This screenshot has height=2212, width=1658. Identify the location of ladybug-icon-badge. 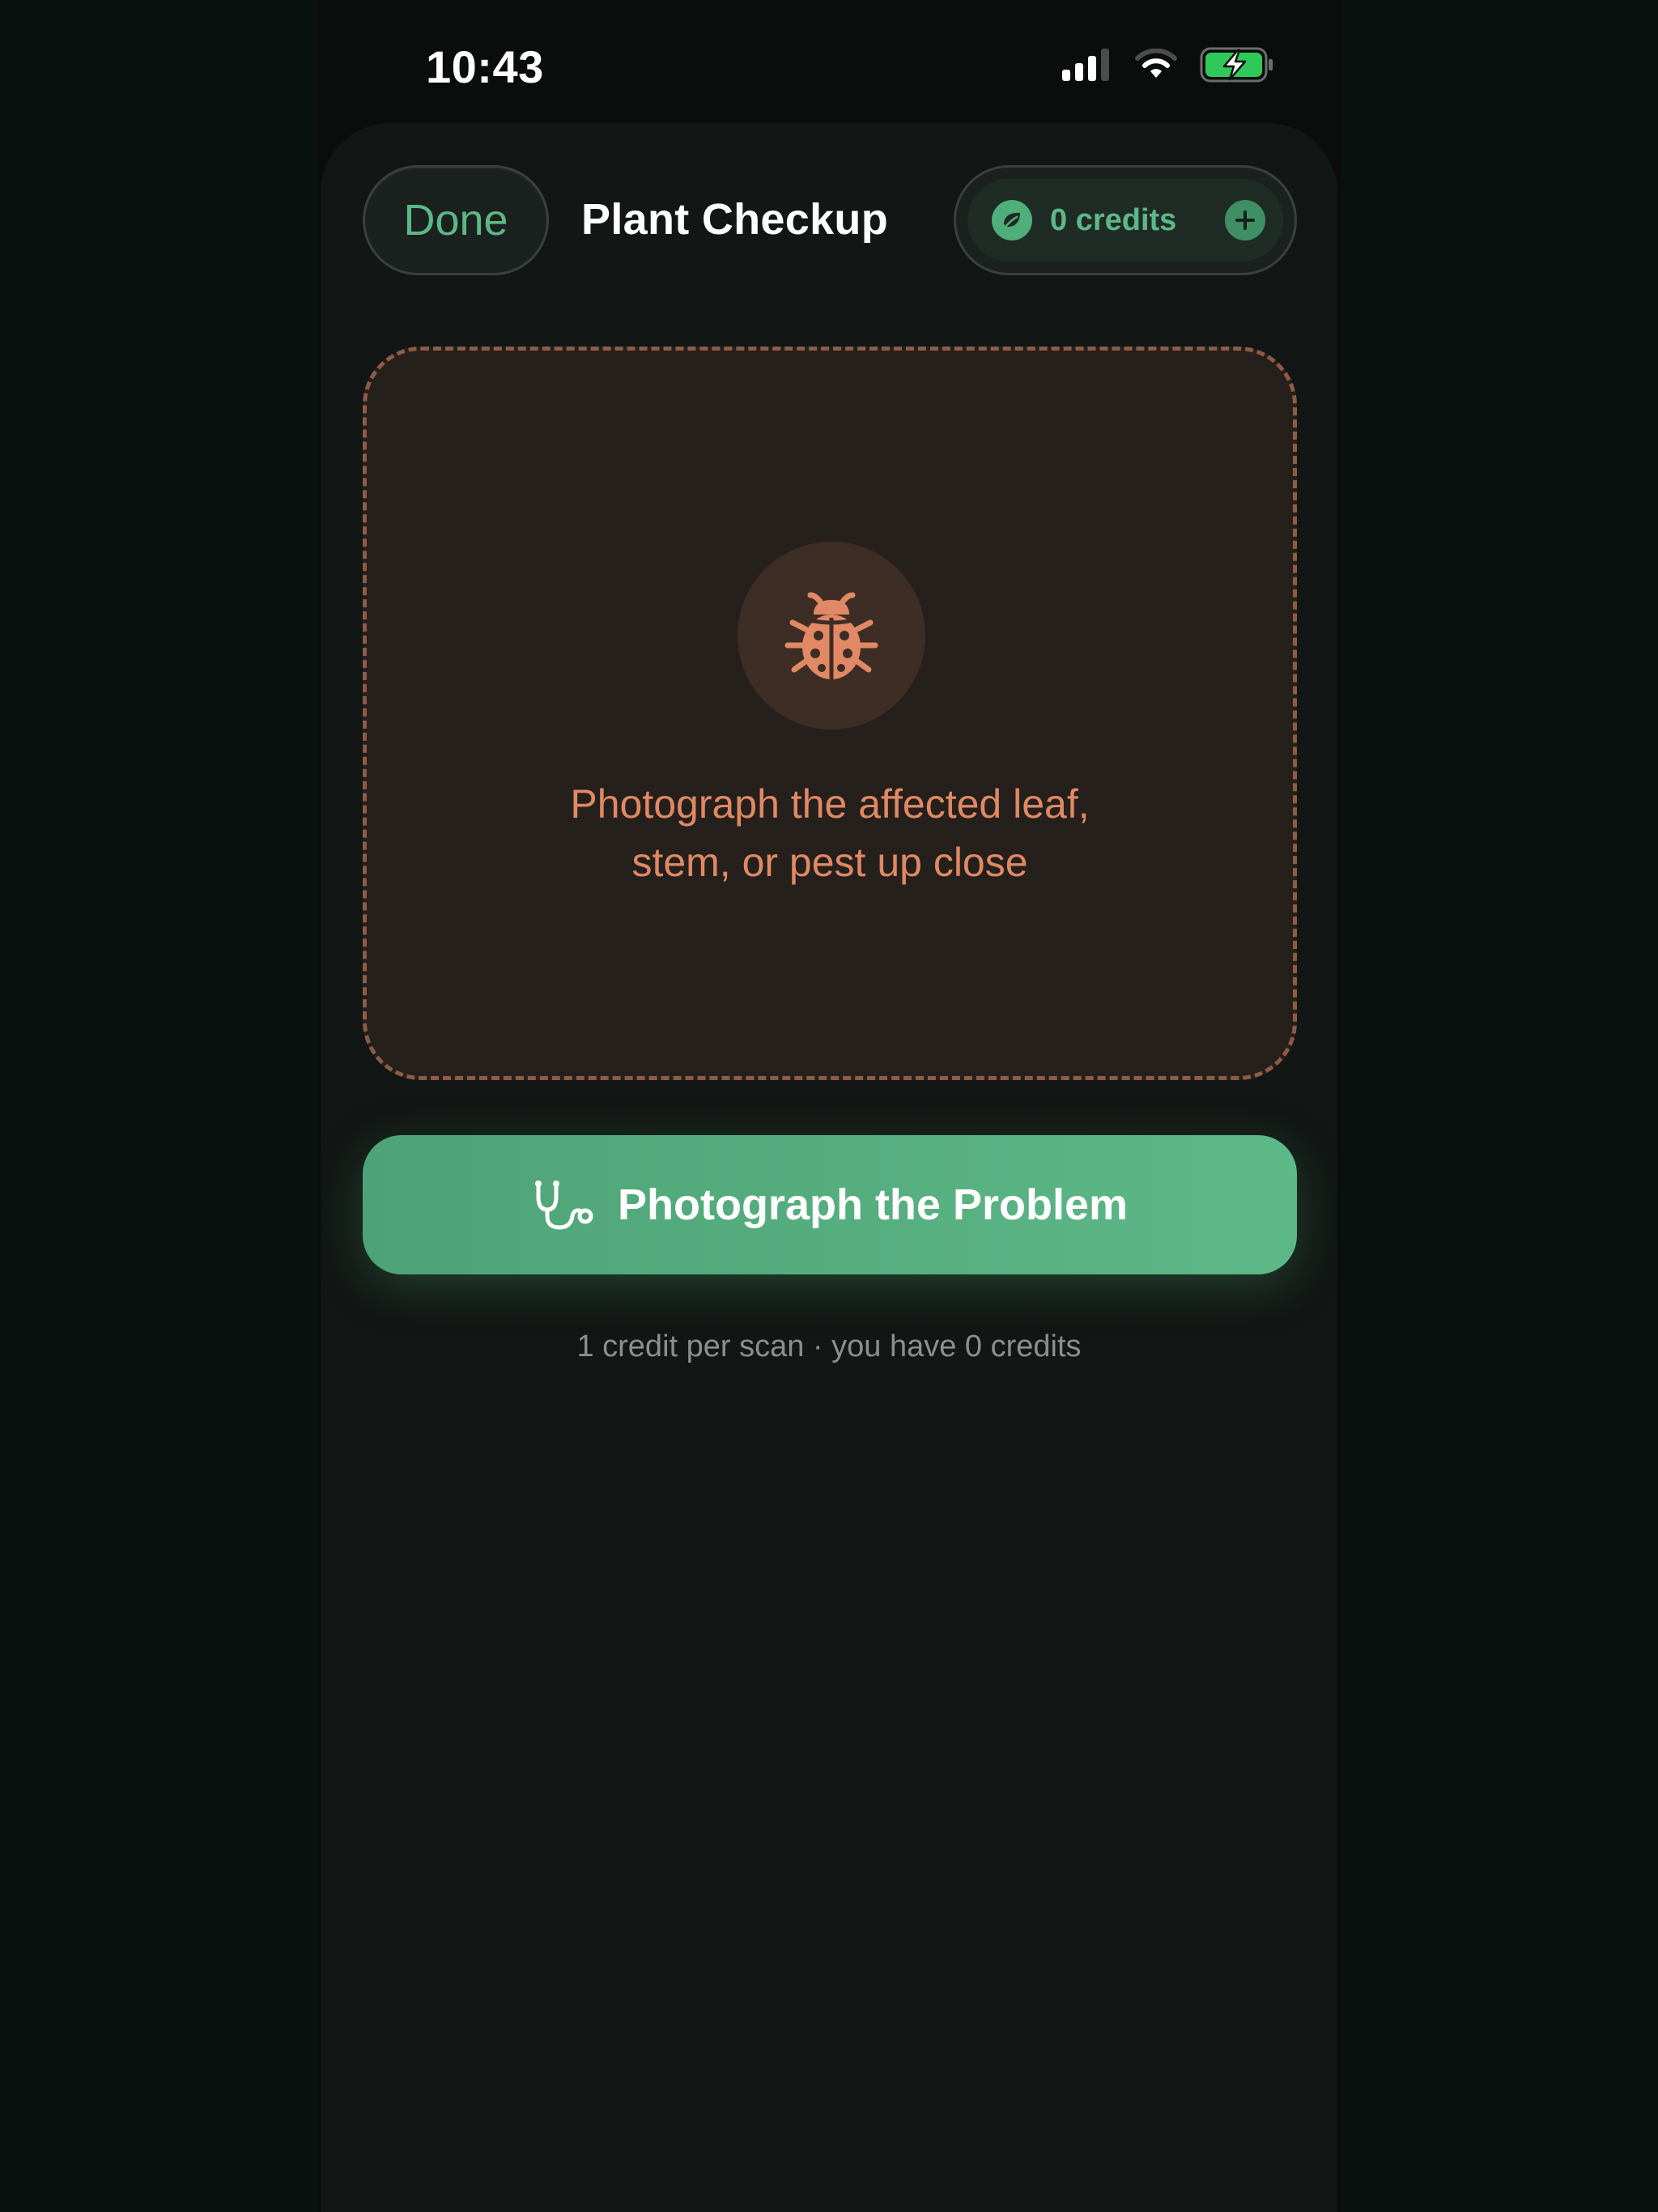
(831, 636).